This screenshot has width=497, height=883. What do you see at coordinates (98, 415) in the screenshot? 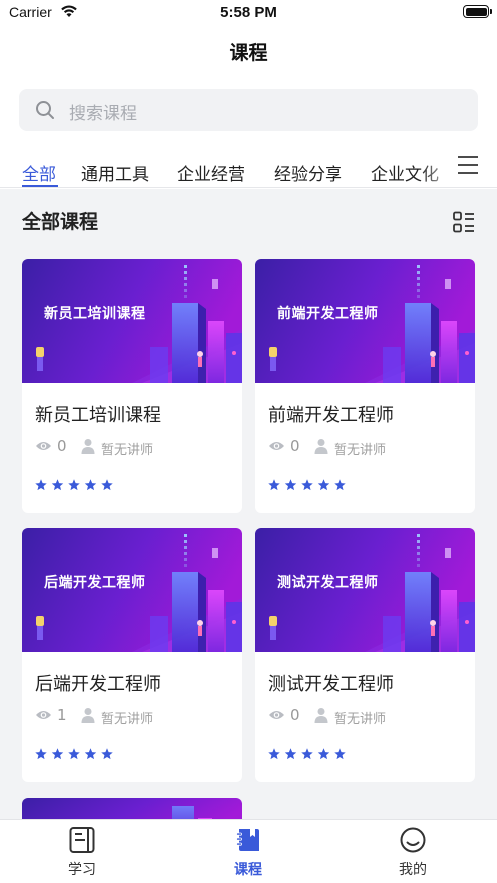
I see `course-title: 新员工培训课程` at bounding box center [98, 415].